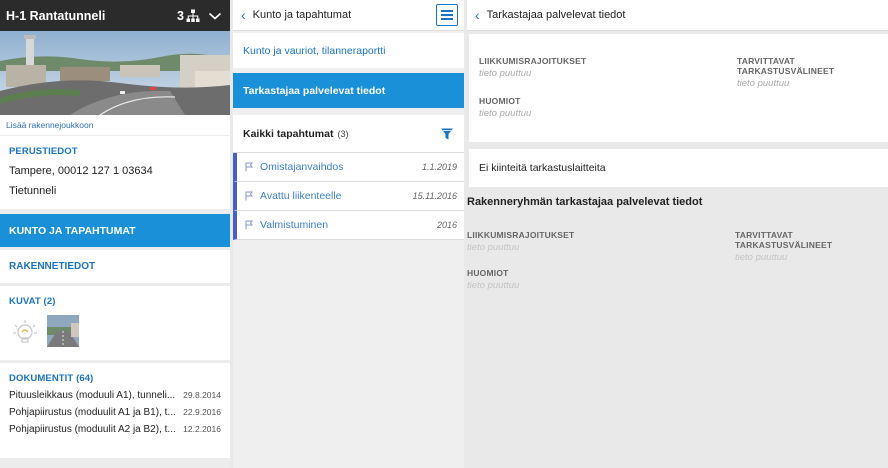  What do you see at coordinates (56, 15) in the screenshot?
I see `structure-title: H-1 Rantatunneli` at bounding box center [56, 15].